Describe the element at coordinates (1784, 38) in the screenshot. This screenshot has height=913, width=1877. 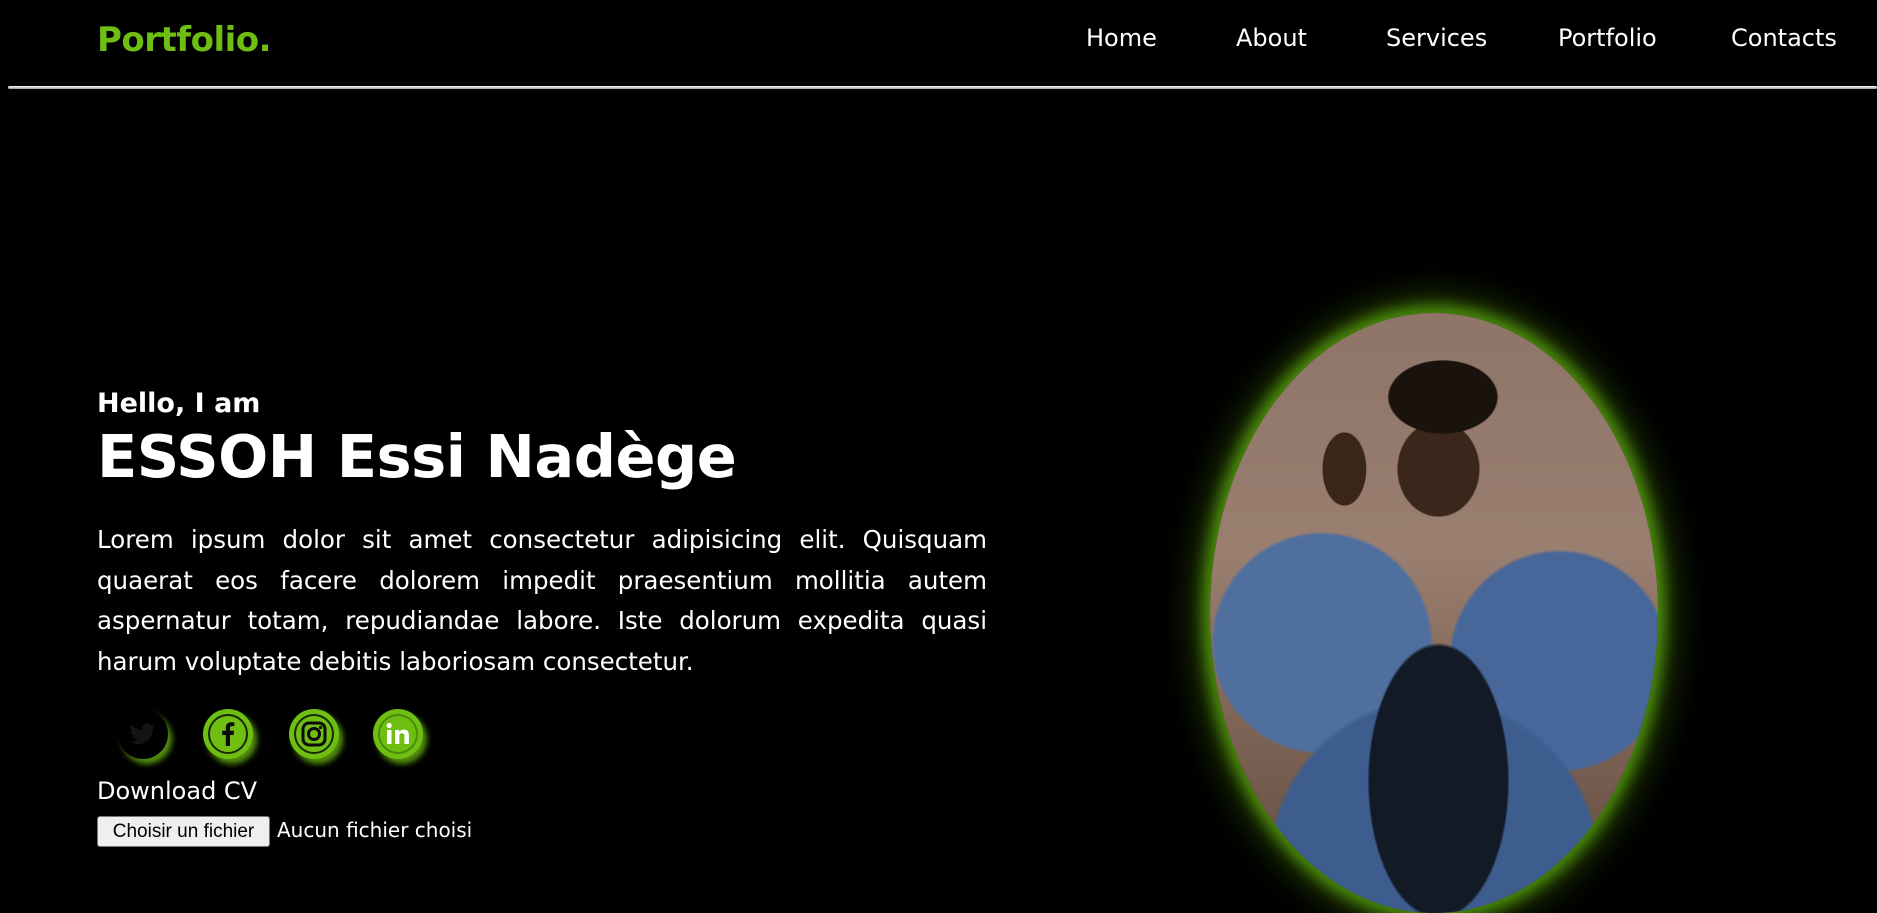
I see `nav-link-contacts: Contacts` at that location.